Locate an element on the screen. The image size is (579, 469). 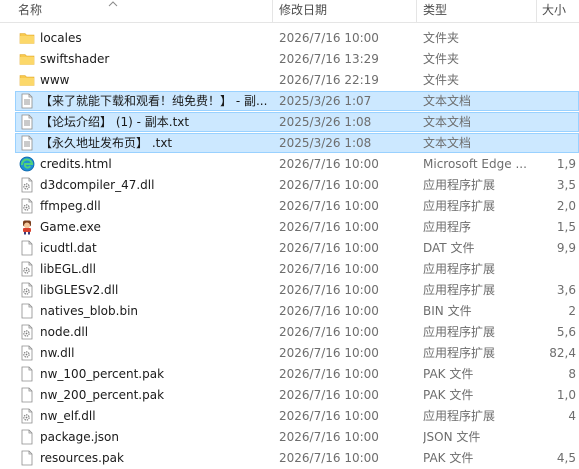
file-name: resources.pak is located at coordinates (82, 458).